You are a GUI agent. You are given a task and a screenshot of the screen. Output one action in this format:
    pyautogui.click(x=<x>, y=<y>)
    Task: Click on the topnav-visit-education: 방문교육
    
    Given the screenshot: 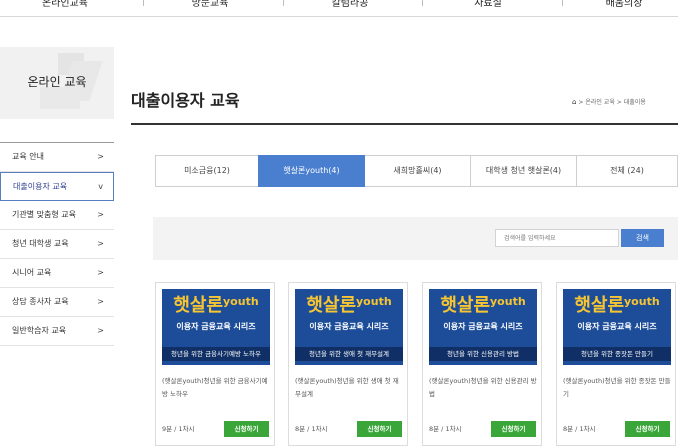 What is the action you would take?
    pyautogui.click(x=210, y=5)
    